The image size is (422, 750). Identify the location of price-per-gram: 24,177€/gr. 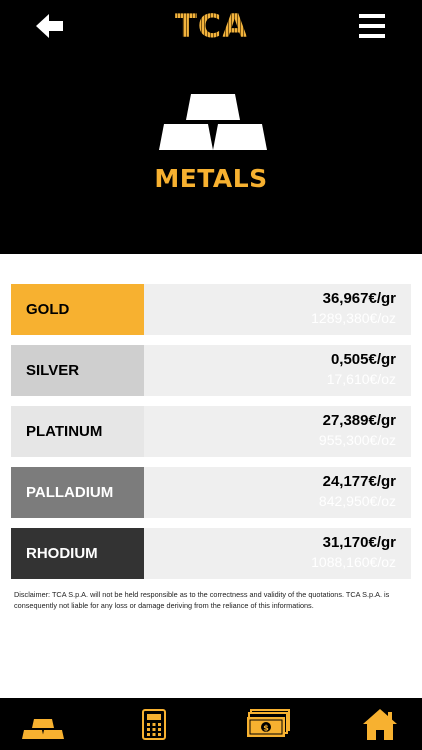
(359, 481).